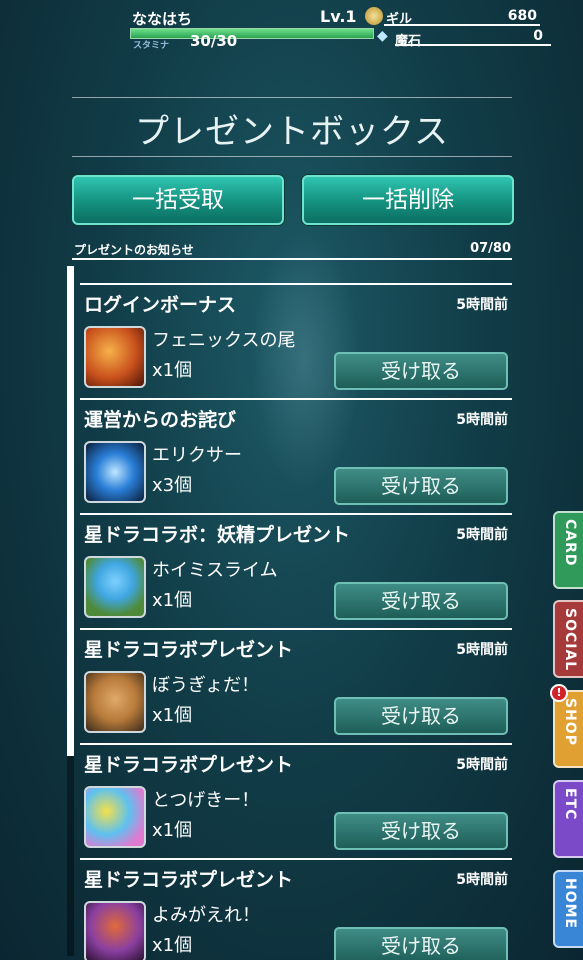 The image size is (583, 960). What do you see at coordinates (292, 156) in the screenshot?
I see `title-bottom-rule` at bounding box center [292, 156].